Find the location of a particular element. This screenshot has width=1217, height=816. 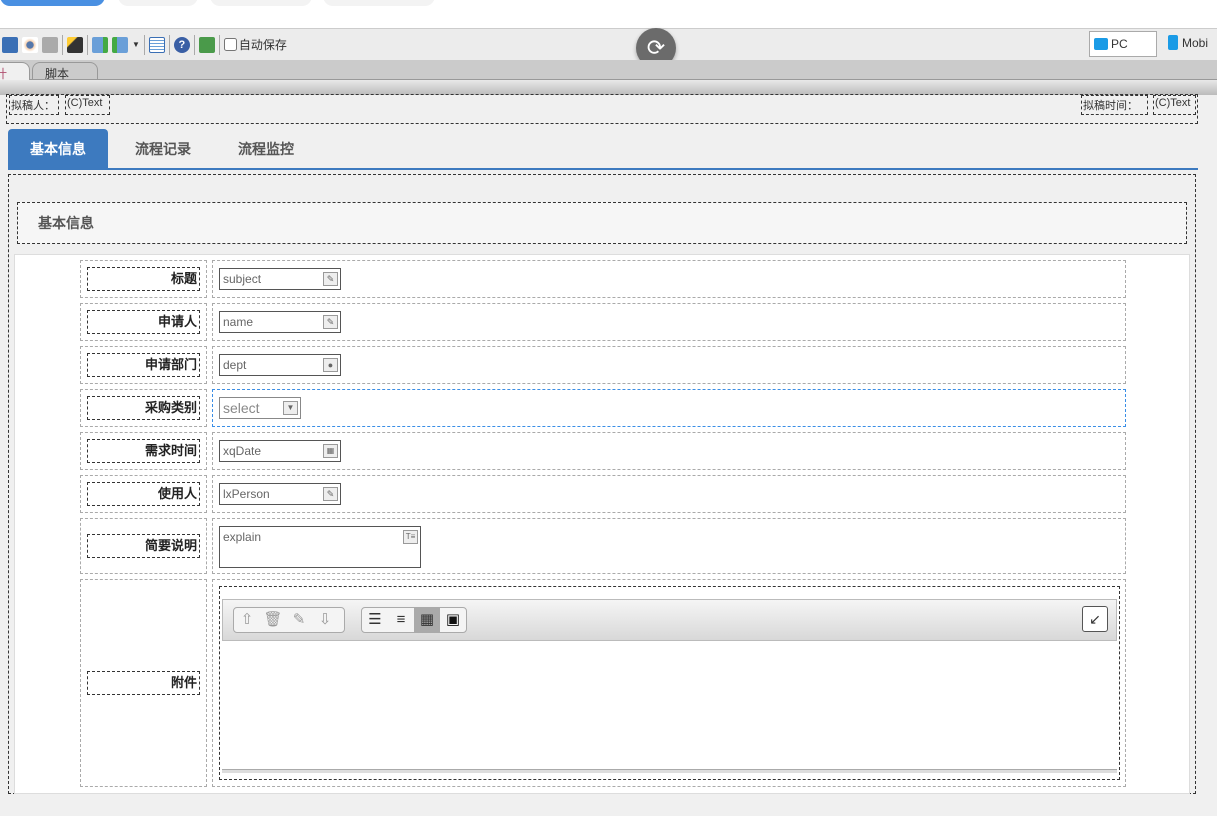

pc-view-button: PC is located at coordinates (1123, 44).